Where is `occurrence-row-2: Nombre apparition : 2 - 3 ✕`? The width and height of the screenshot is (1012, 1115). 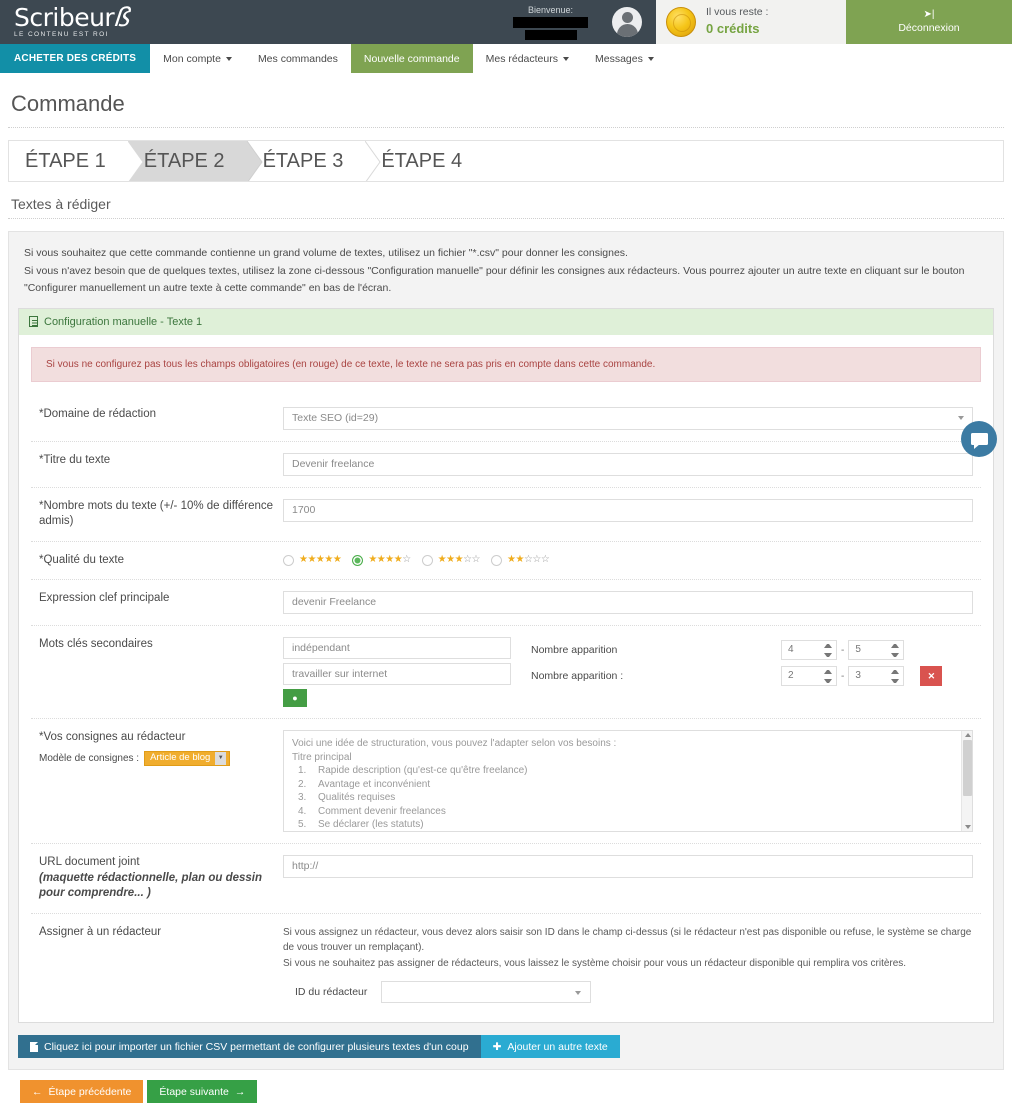 occurrence-row-2: Nombre apparition : 2 - 3 ✕ is located at coordinates (752, 676).